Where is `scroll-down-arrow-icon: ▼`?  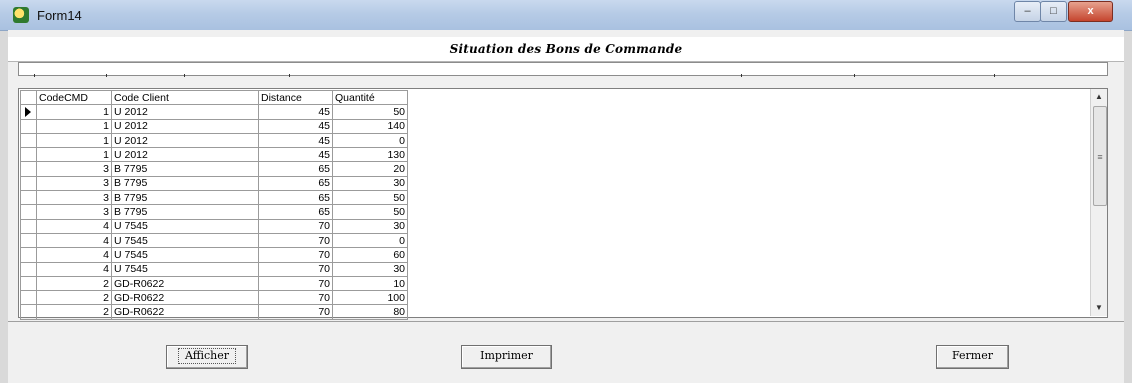 scroll-down-arrow-icon: ▼ is located at coordinates (1099, 308).